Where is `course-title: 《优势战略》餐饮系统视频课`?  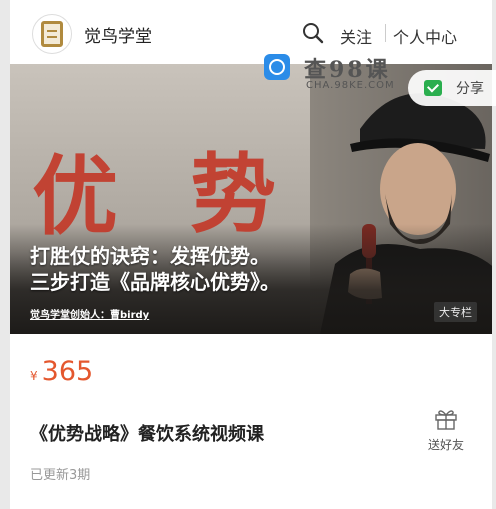
course-title: 《优势战略》餐饮系统视频课 is located at coordinates (147, 434).